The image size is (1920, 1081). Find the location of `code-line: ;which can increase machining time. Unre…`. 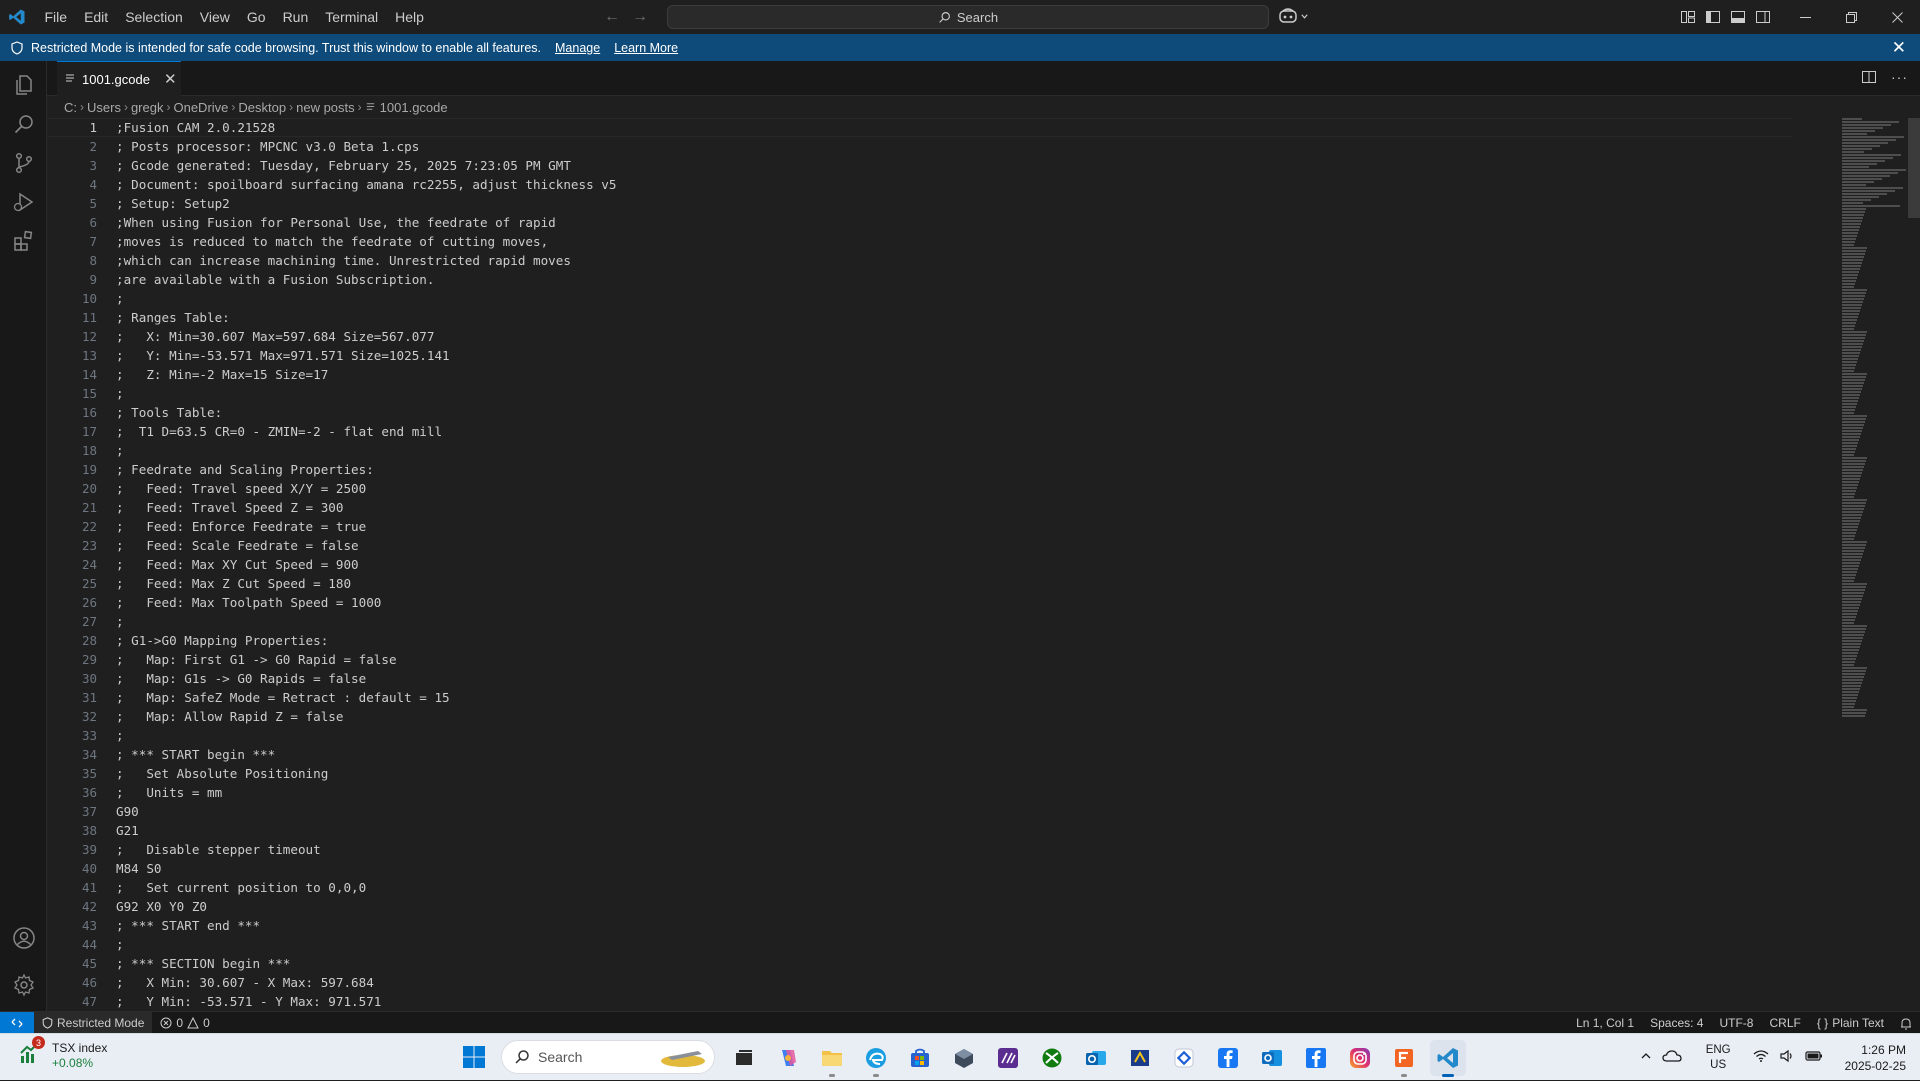

code-line: ;which can increase machining time. Unre… is located at coordinates (366, 260).